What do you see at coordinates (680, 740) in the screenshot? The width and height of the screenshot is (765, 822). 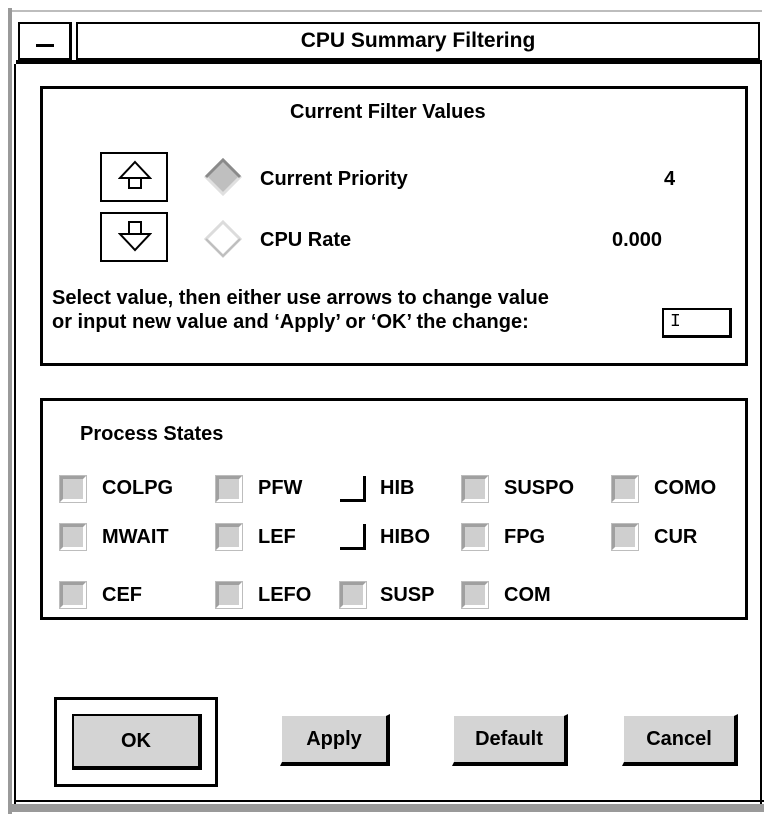 I see `cancel-button: Cancel` at bounding box center [680, 740].